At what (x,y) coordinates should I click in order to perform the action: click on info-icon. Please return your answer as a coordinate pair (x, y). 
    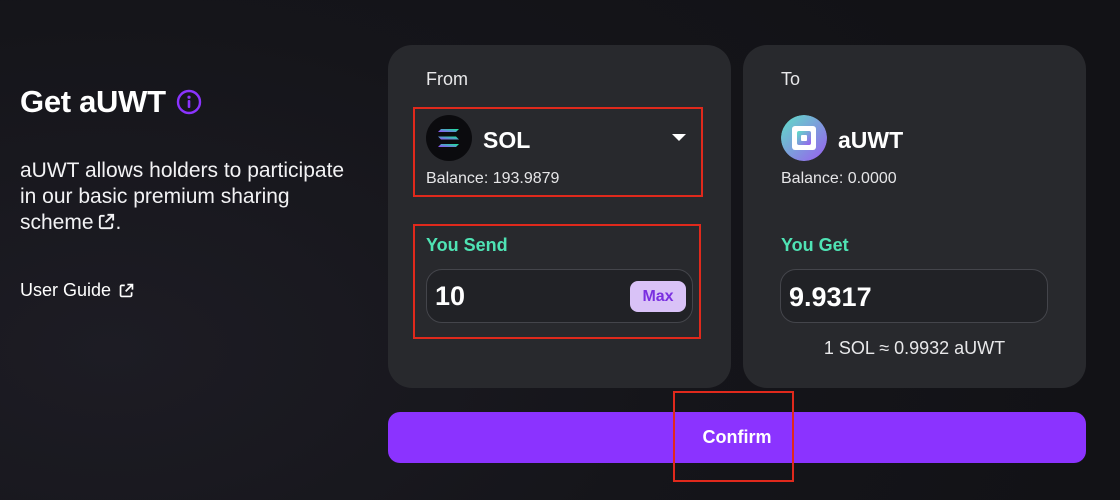
    Looking at the image, I should click on (189, 102).